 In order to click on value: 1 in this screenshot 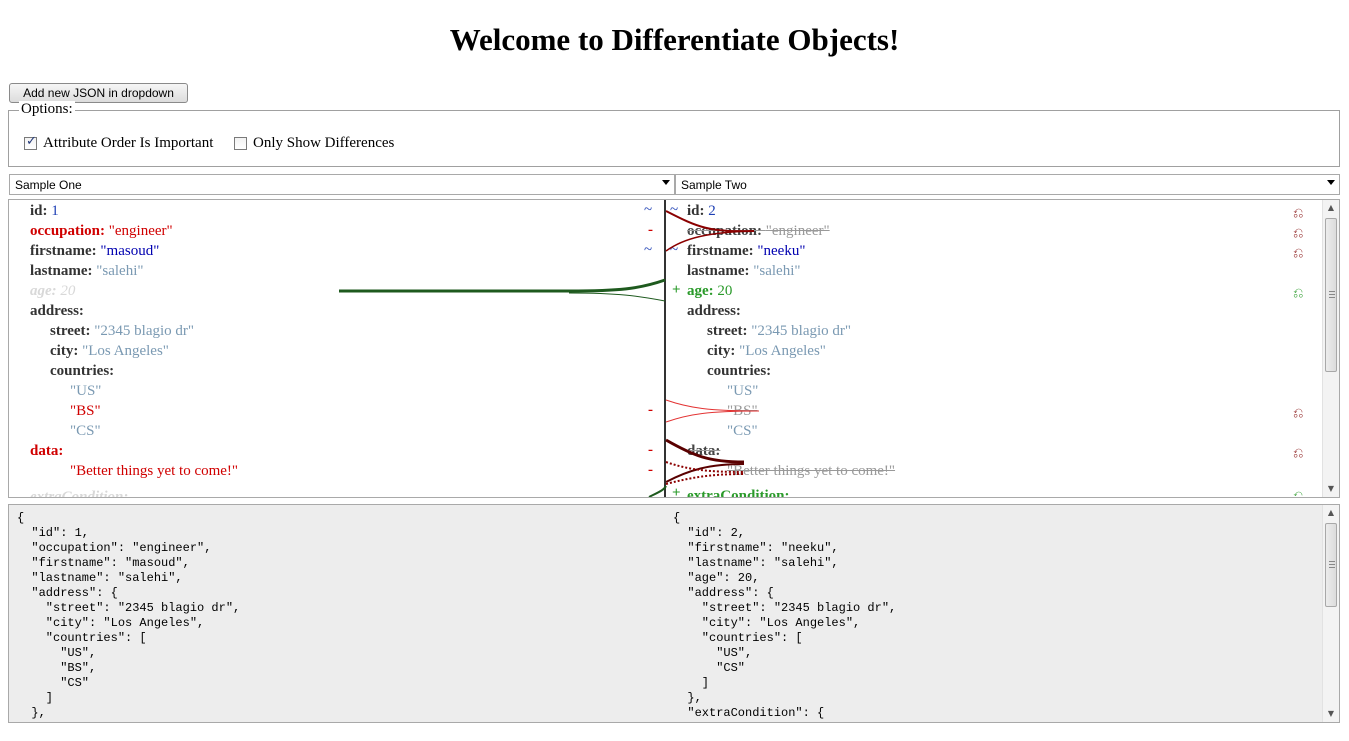, I will do `click(55, 211)`.